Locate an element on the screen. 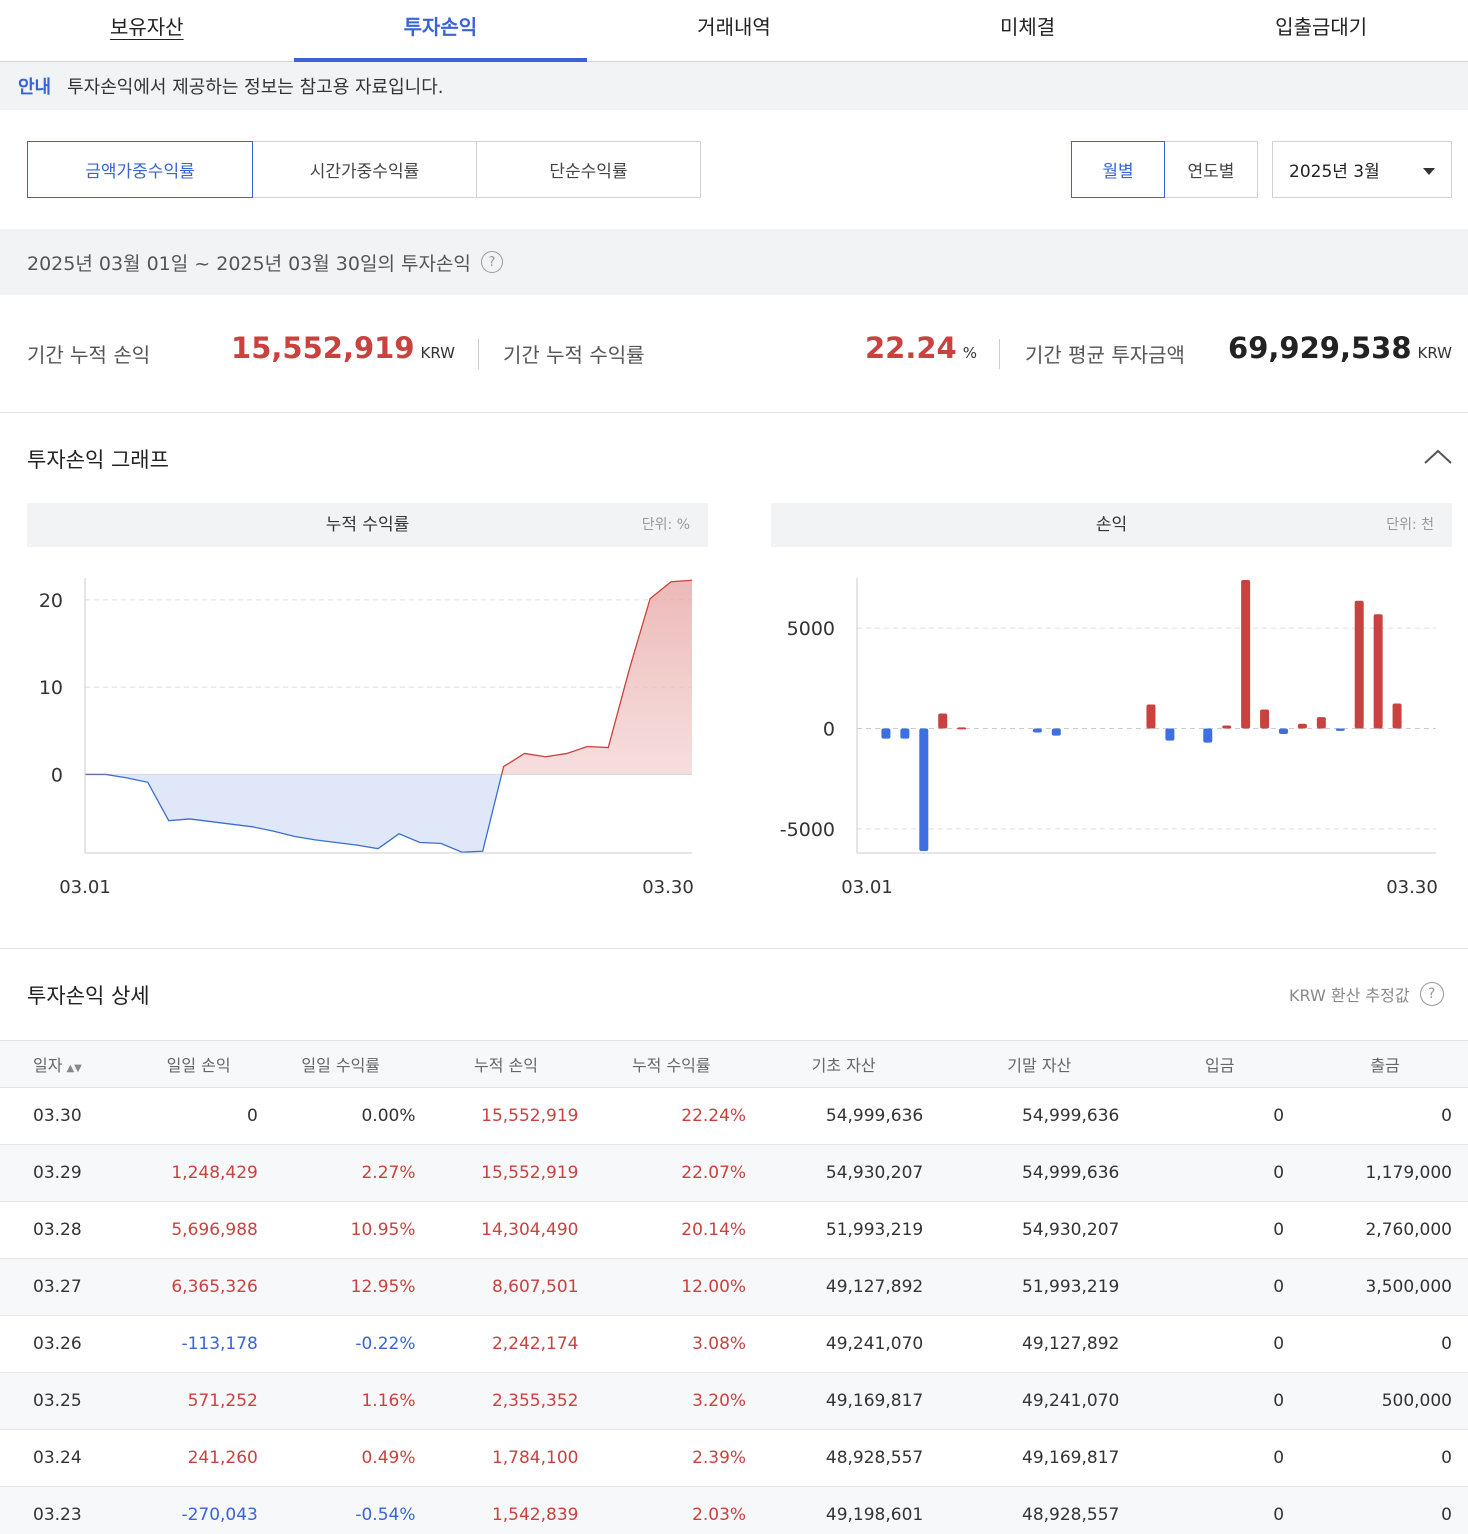  cell-cum-pnl: 2,355,352 is located at coordinates (506, 1401).